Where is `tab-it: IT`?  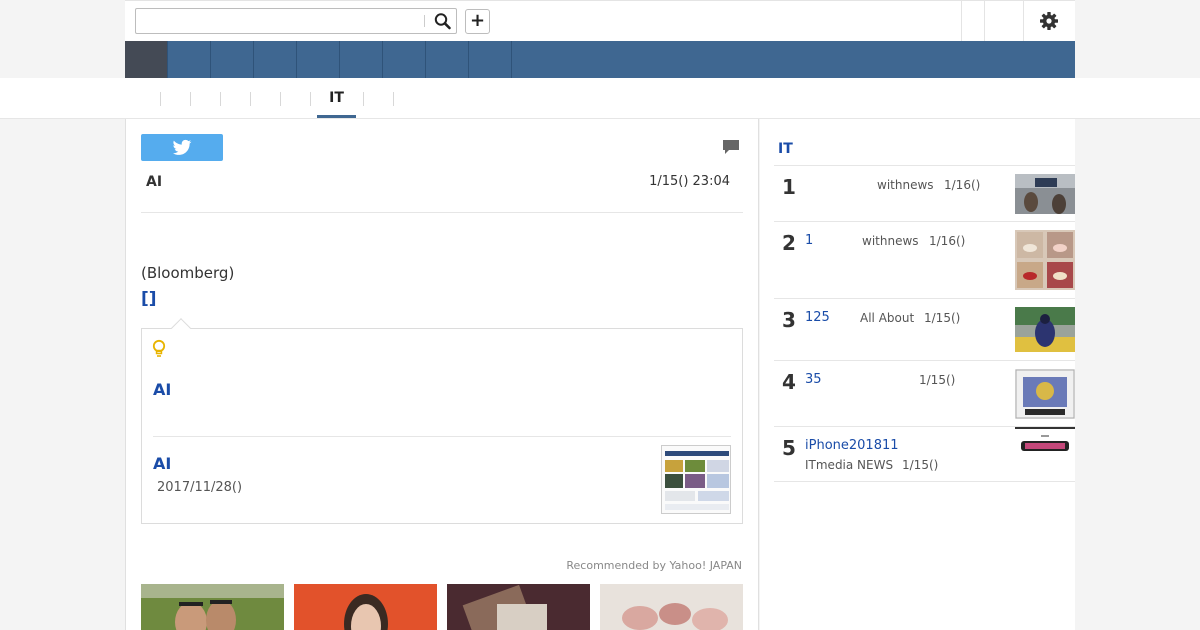
tab-it: IT is located at coordinates (336, 98).